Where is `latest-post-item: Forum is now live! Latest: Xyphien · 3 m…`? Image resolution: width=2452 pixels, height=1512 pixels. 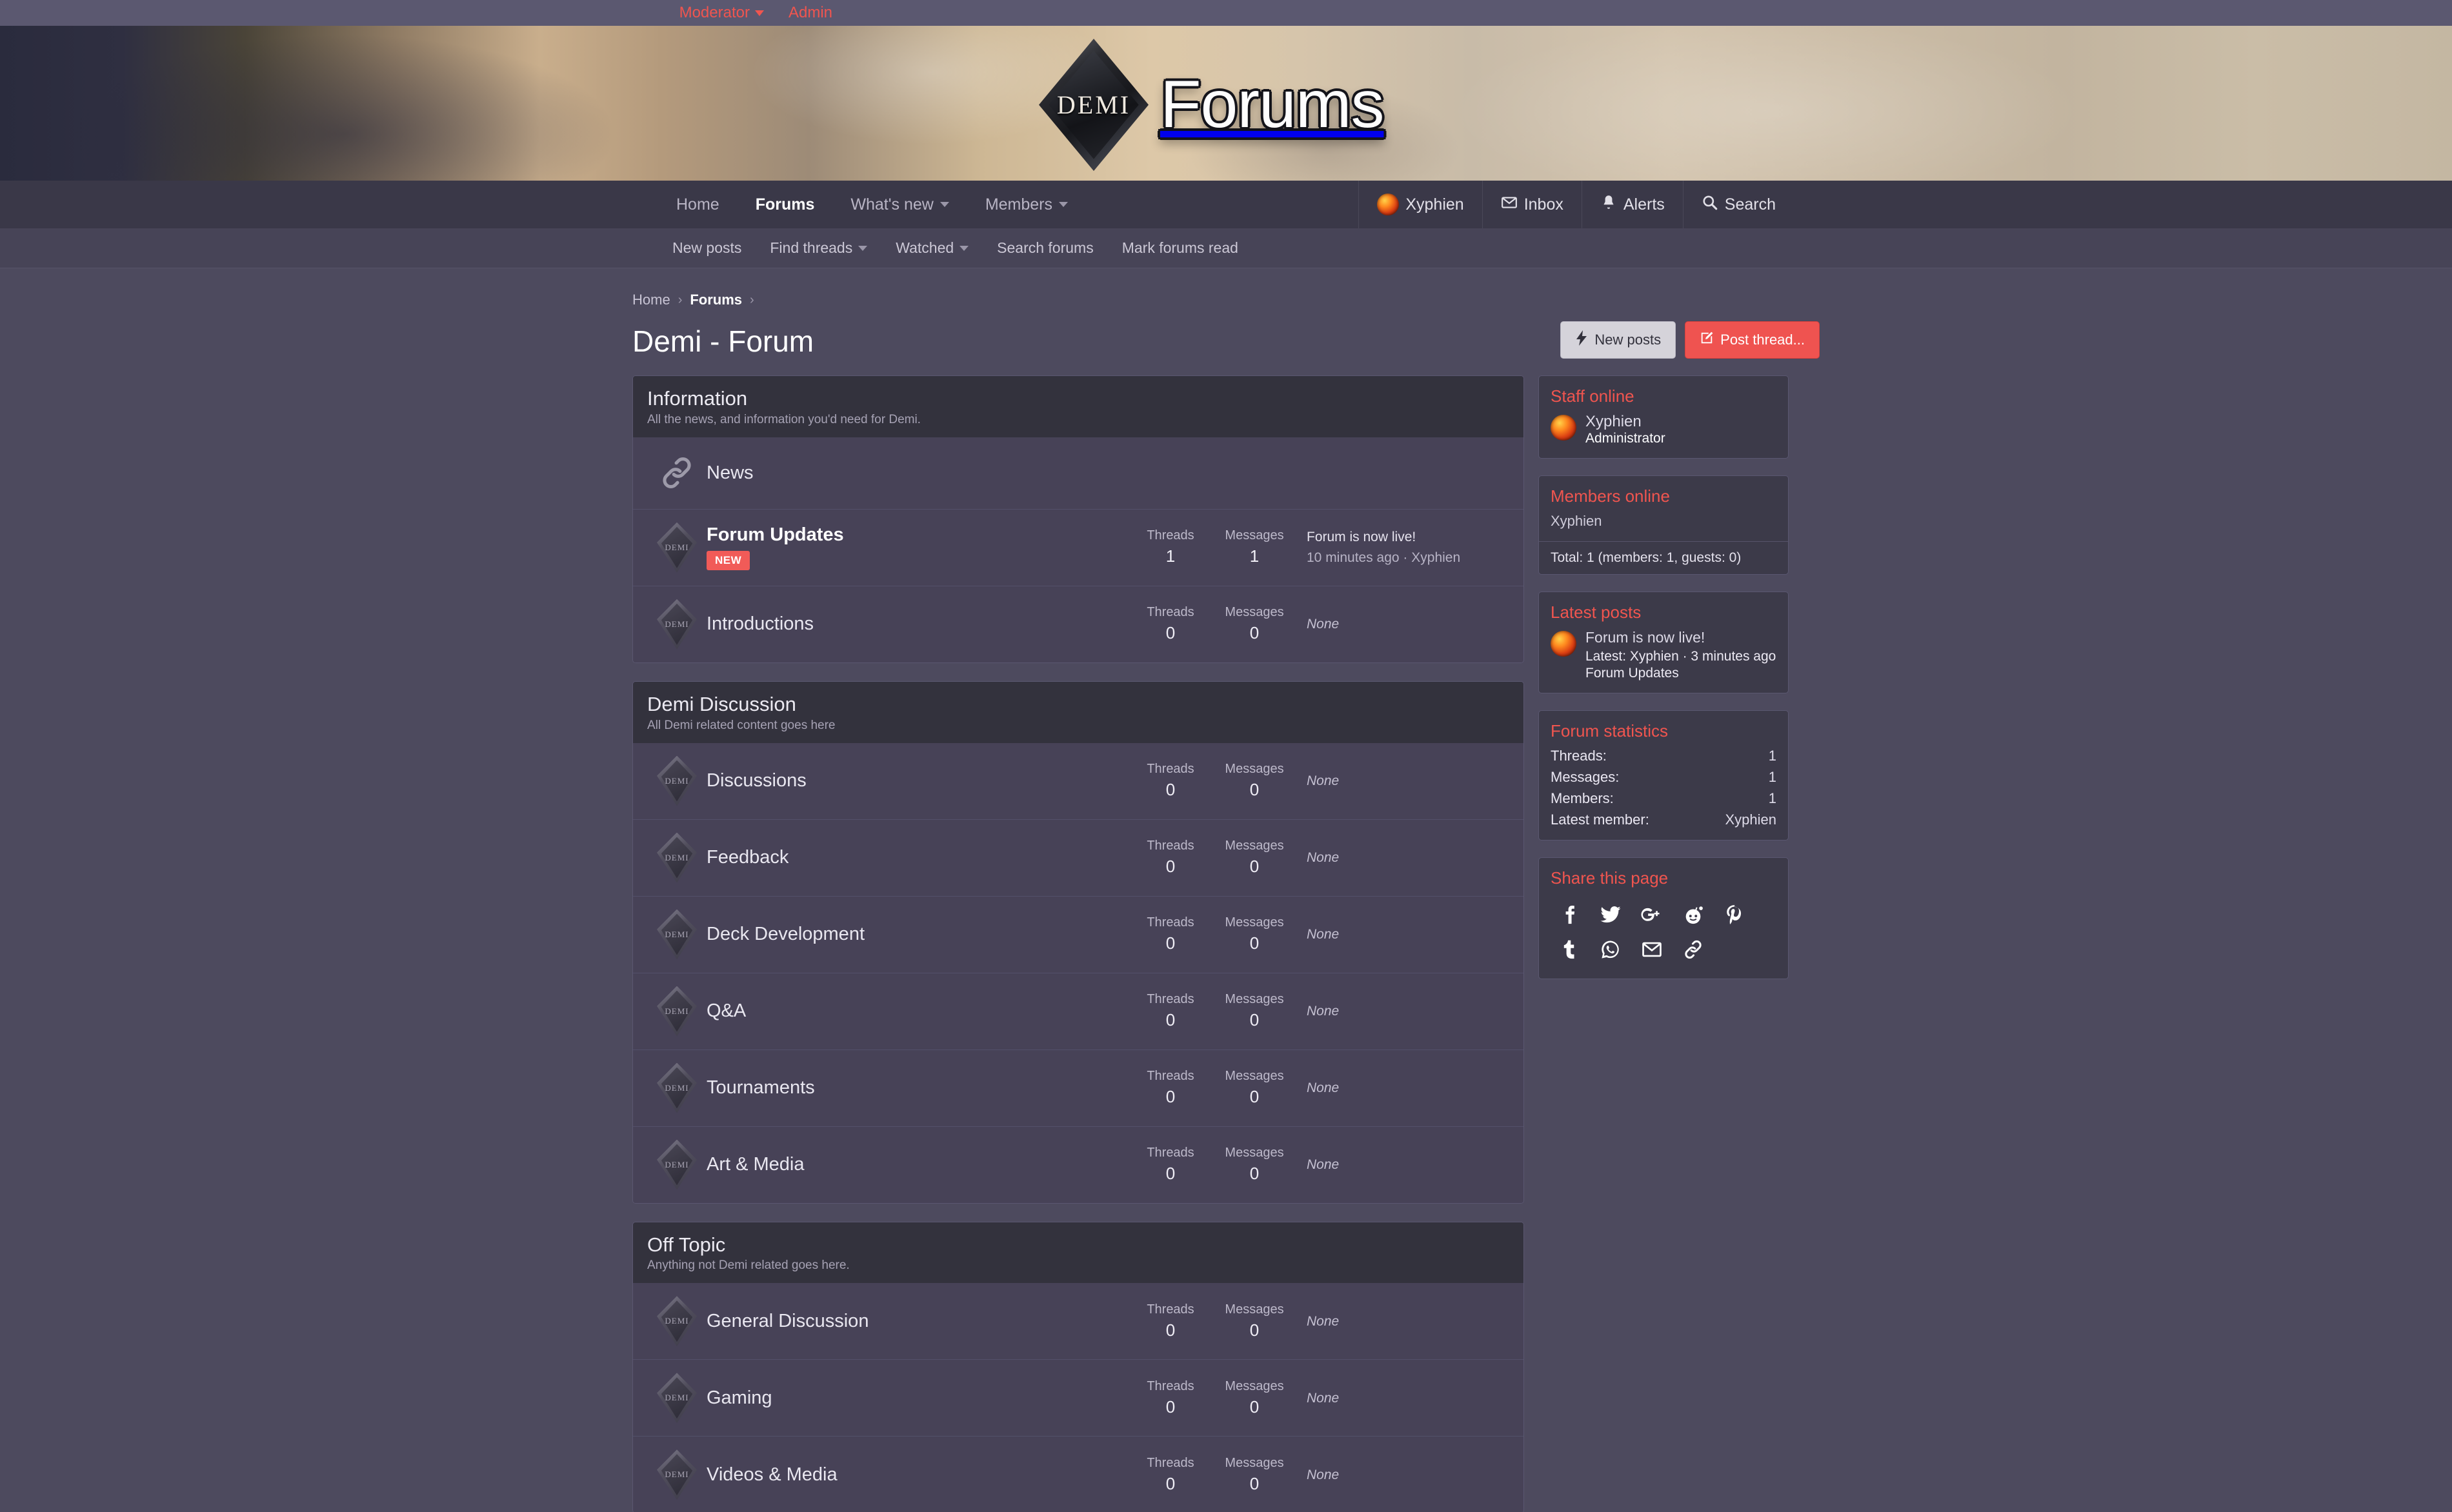
latest-post-item: Forum is now live! Latest: Xyphien · 3 m… is located at coordinates (1663, 655).